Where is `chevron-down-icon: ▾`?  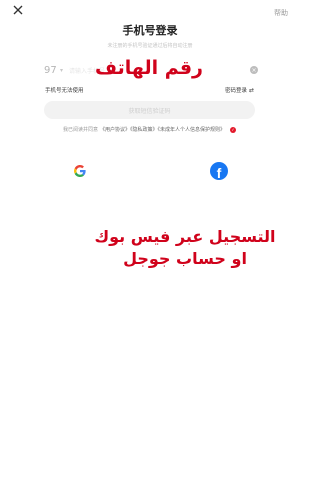
chevron-down-icon: ▾ is located at coordinates (62, 70).